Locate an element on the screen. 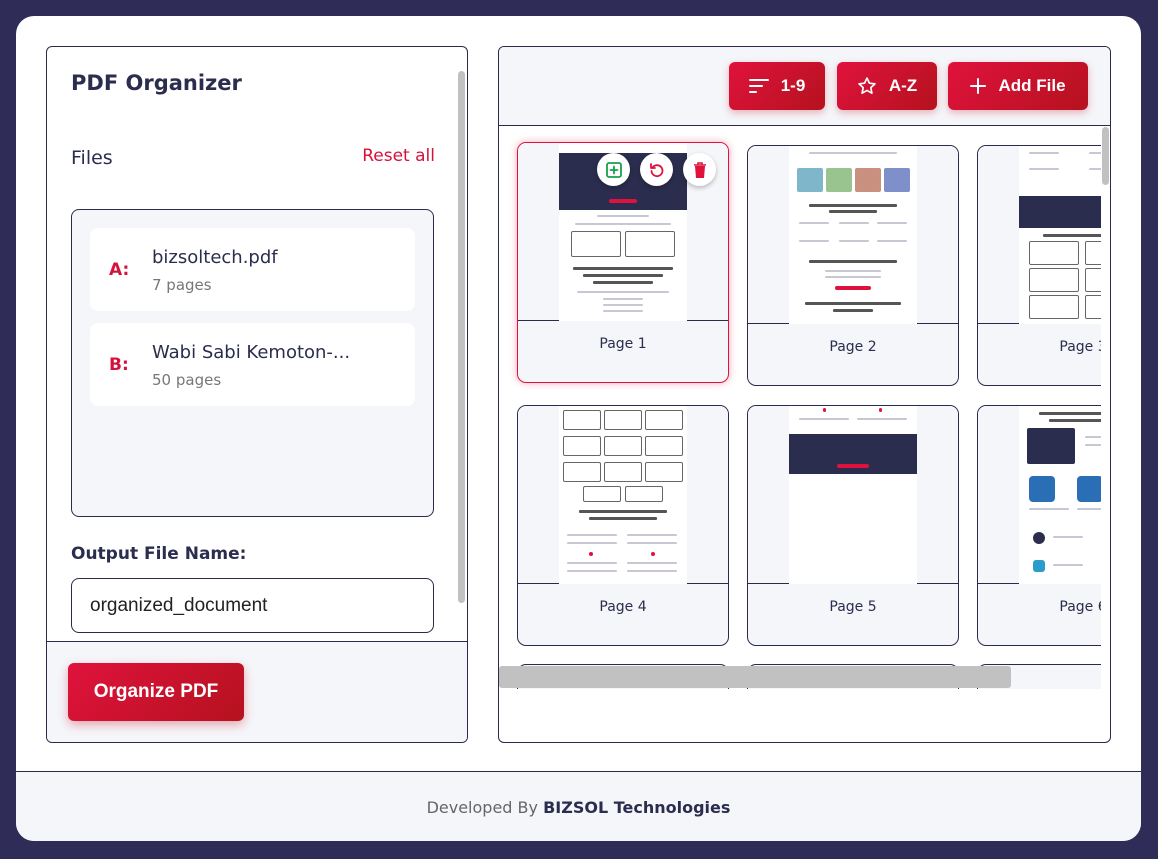  page-card-1: Page 1 is located at coordinates (623, 262).